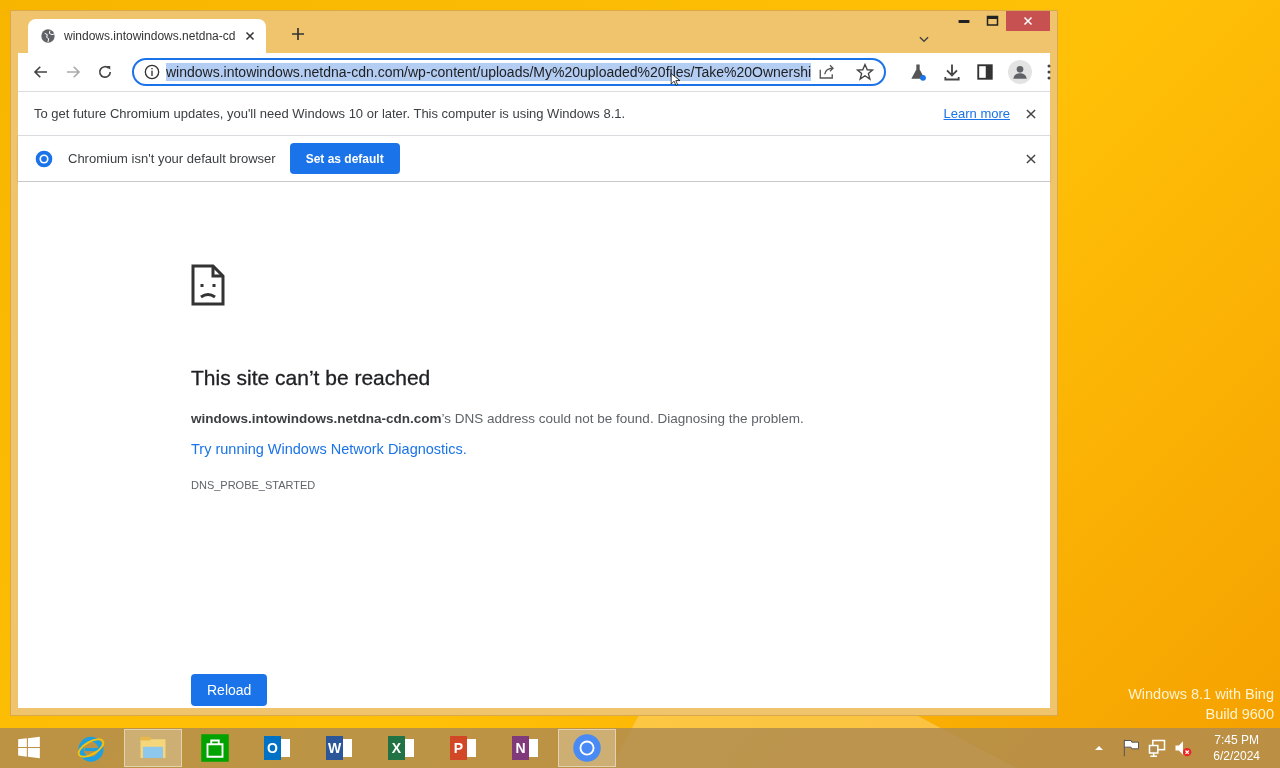 This screenshot has width=1280, height=768. I want to click on error-title: This site can’t be reached, so click(311, 378).